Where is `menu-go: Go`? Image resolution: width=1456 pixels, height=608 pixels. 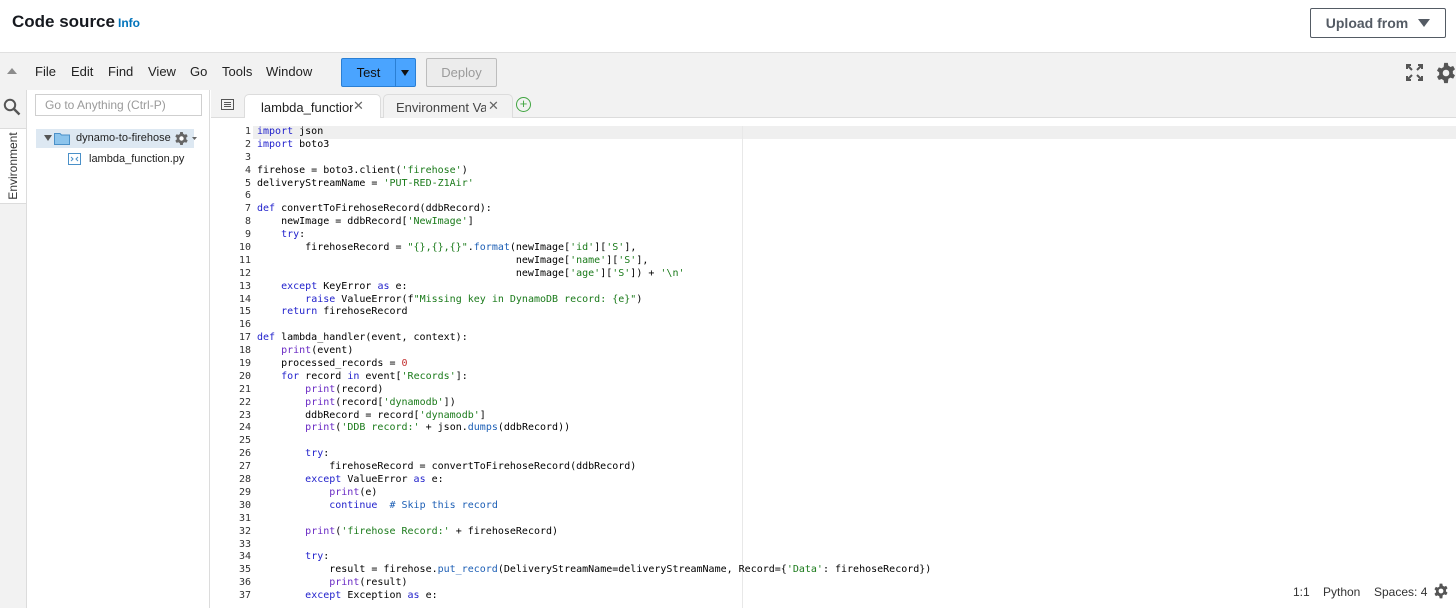
menu-go: Go is located at coordinates (198, 71).